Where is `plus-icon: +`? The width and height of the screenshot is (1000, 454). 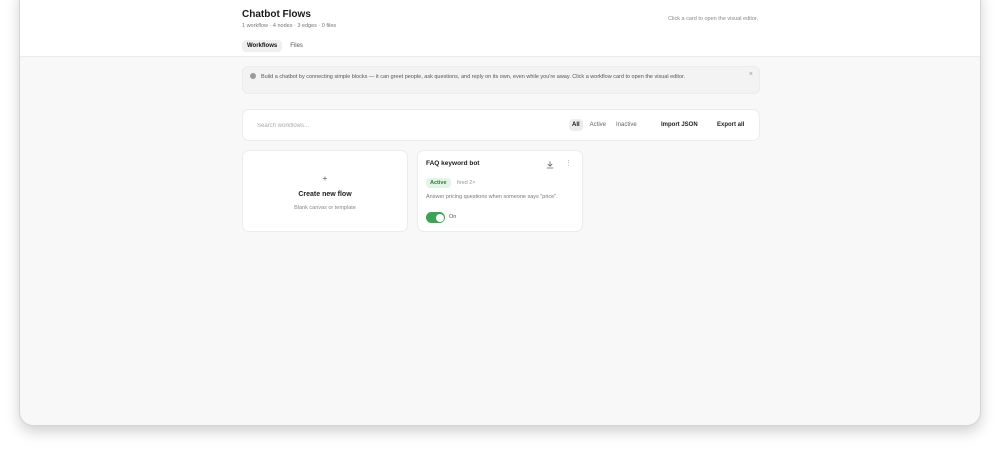 plus-icon: + is located at coordinates (325, 178).